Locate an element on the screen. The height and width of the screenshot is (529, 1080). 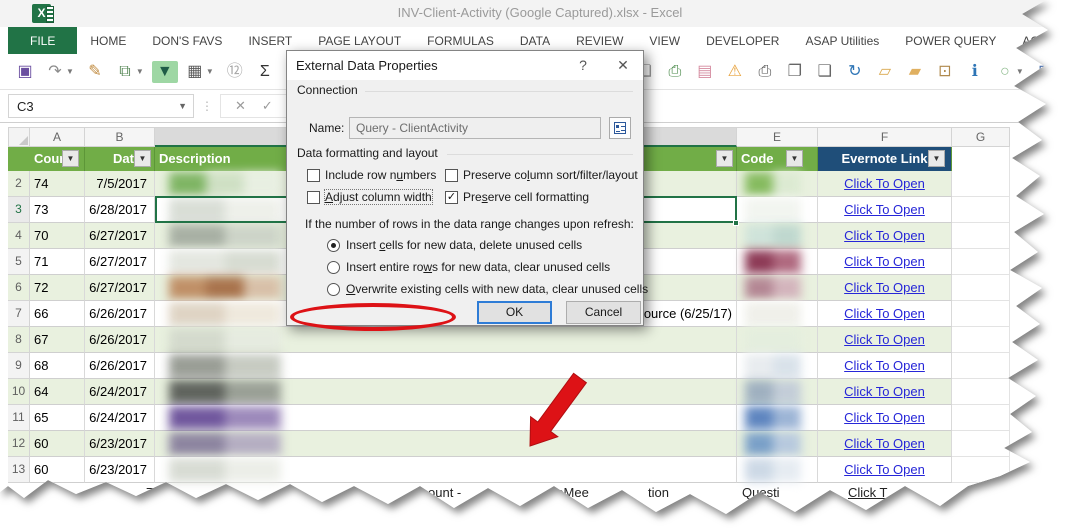
ribbon-tab-don-s-favs: DON'S FAVS is located at coordinates (187, 40).